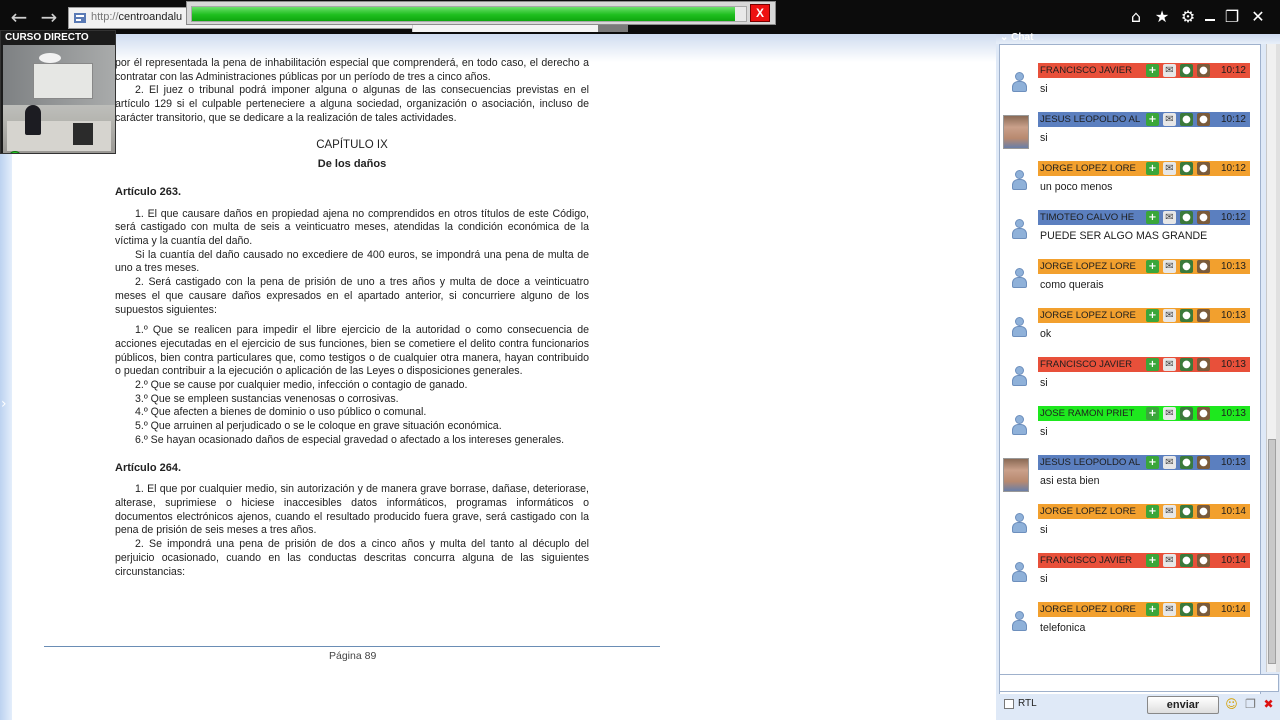  Describe the element at coordinates (1144, 560) in the screenshot. I see `chat-author-bar: FRANCISCO JAVIER + ✉ ● ● 10:14` at that location.